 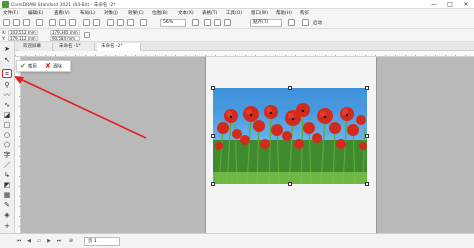 What do you see at coordinates (26, 22) in the screenshot?
I see `save-icon` at bounding box center [26, 22].